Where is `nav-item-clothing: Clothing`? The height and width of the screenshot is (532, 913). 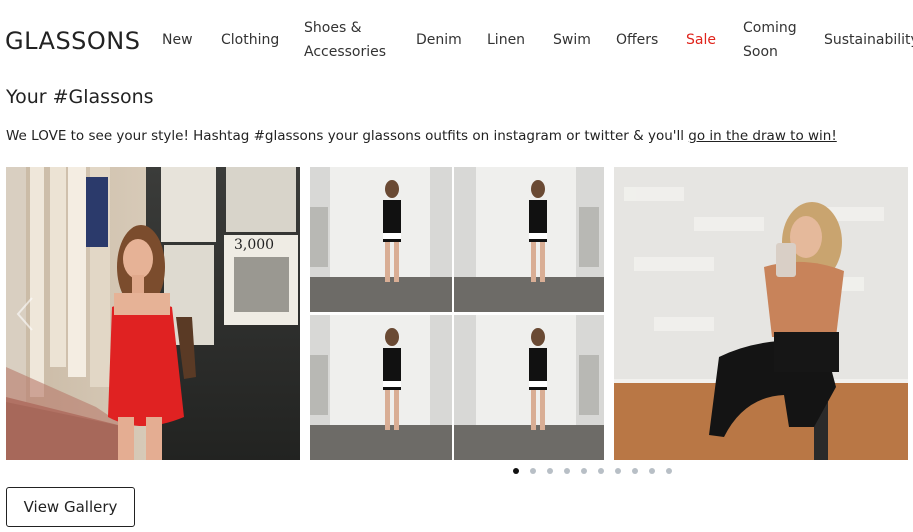 nav-item-clothing: Clothing is located at coordinates (250, 40).